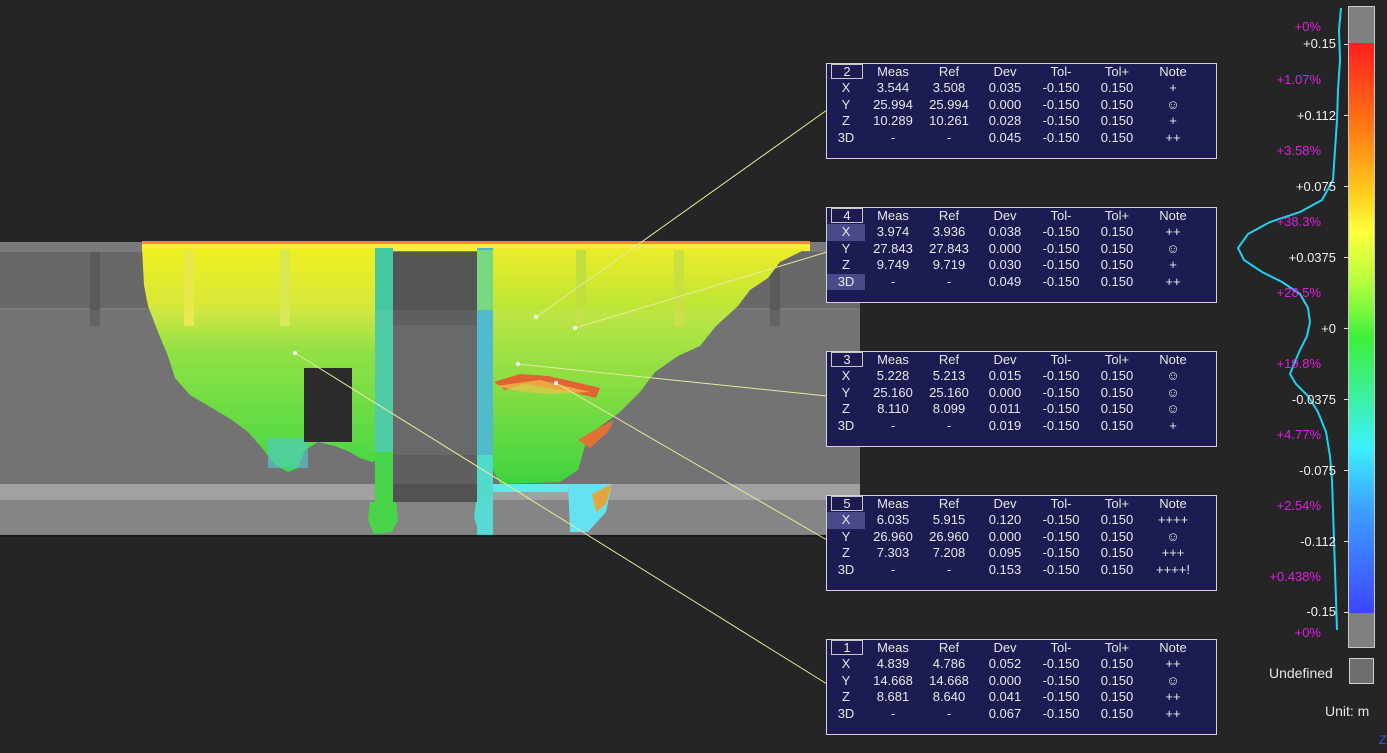 The height and width of the screenshot is (753, 1387). I want to click on dev-value: 0.035, so click(1005, 88).